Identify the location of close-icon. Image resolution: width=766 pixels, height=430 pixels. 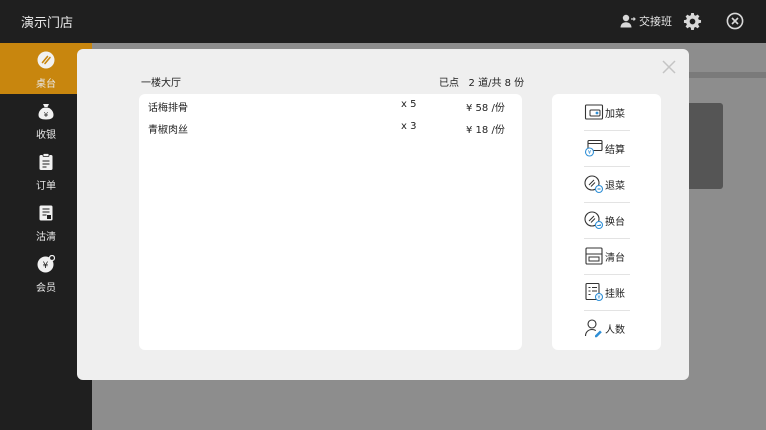
(669, 67).